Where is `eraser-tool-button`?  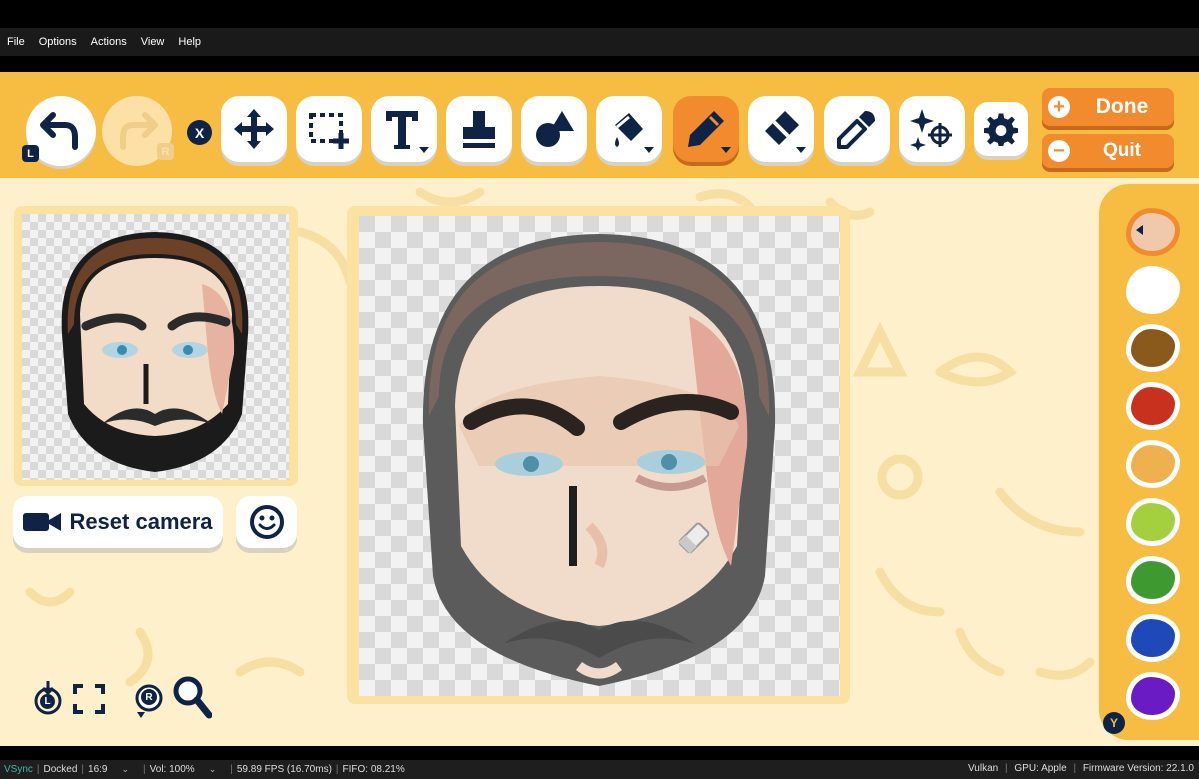
eraser-tool-button is located at coordinates (781, 129).